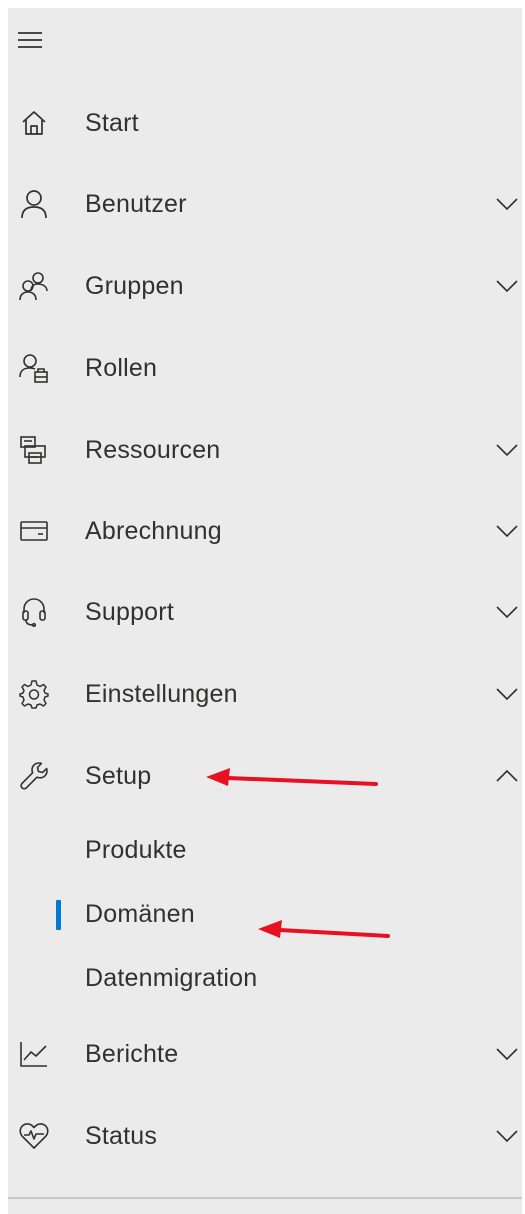 The width and height of the screenshot is (525, 1214). Describe the element at coordinates (265, 368) in the screenshot. I see `nav-item-rollen: Rollen` at that location.